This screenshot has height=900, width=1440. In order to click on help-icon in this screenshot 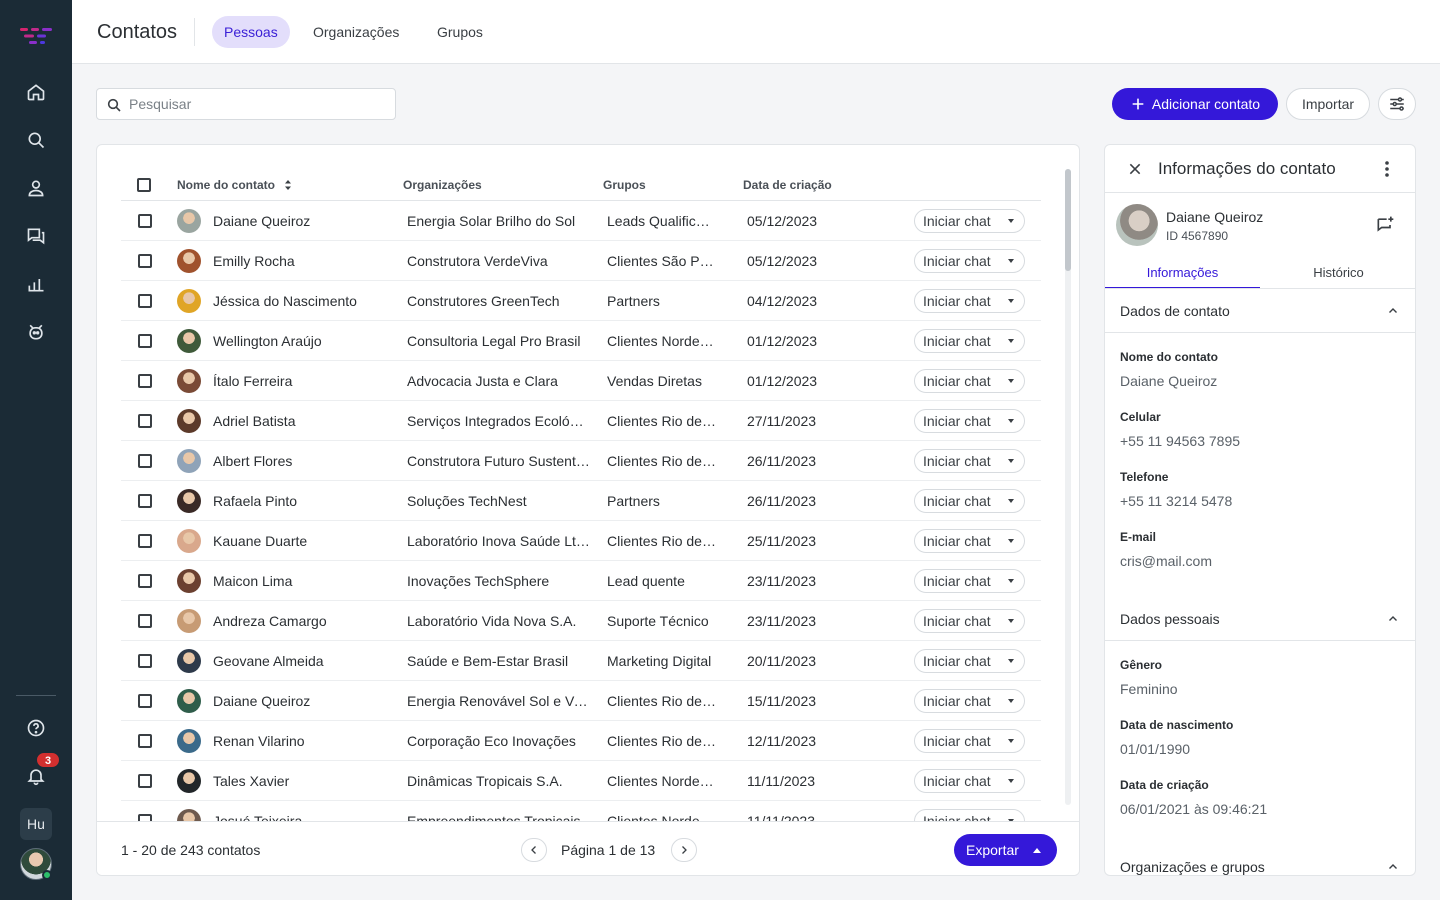, I will do `click(36, 728)`.